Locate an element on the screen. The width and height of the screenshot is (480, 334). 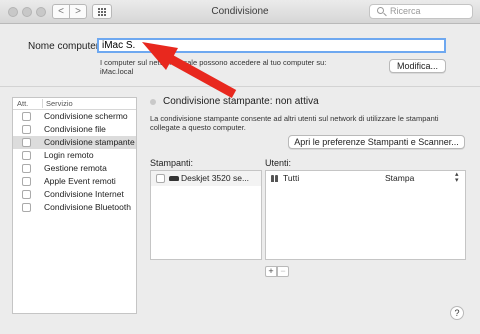
users-list: Tutti Stampa ▴ ▾ is located at coordinates (365, 215).